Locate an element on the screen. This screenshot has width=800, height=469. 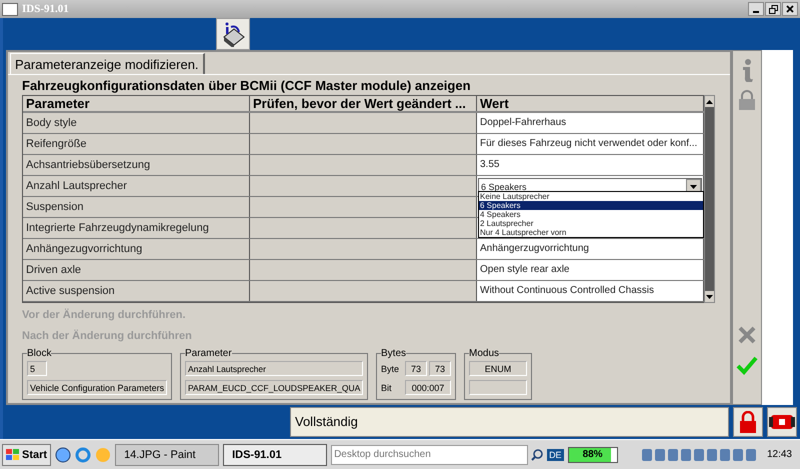
parameter-code-field: PARAM_EUCD_CCF_LOUDSPEAKER_QUA is located at coordinates (274, 387).